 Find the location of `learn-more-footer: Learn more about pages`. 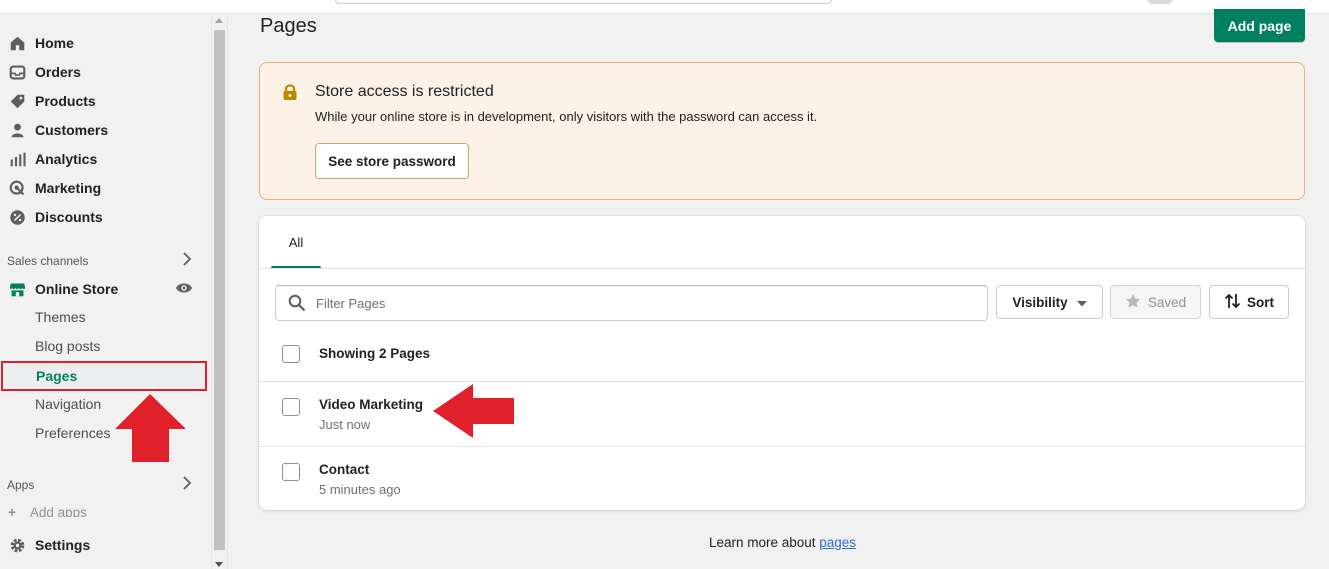

learn-more-footer: Learn more about pages is located at coordinates (664, 542).